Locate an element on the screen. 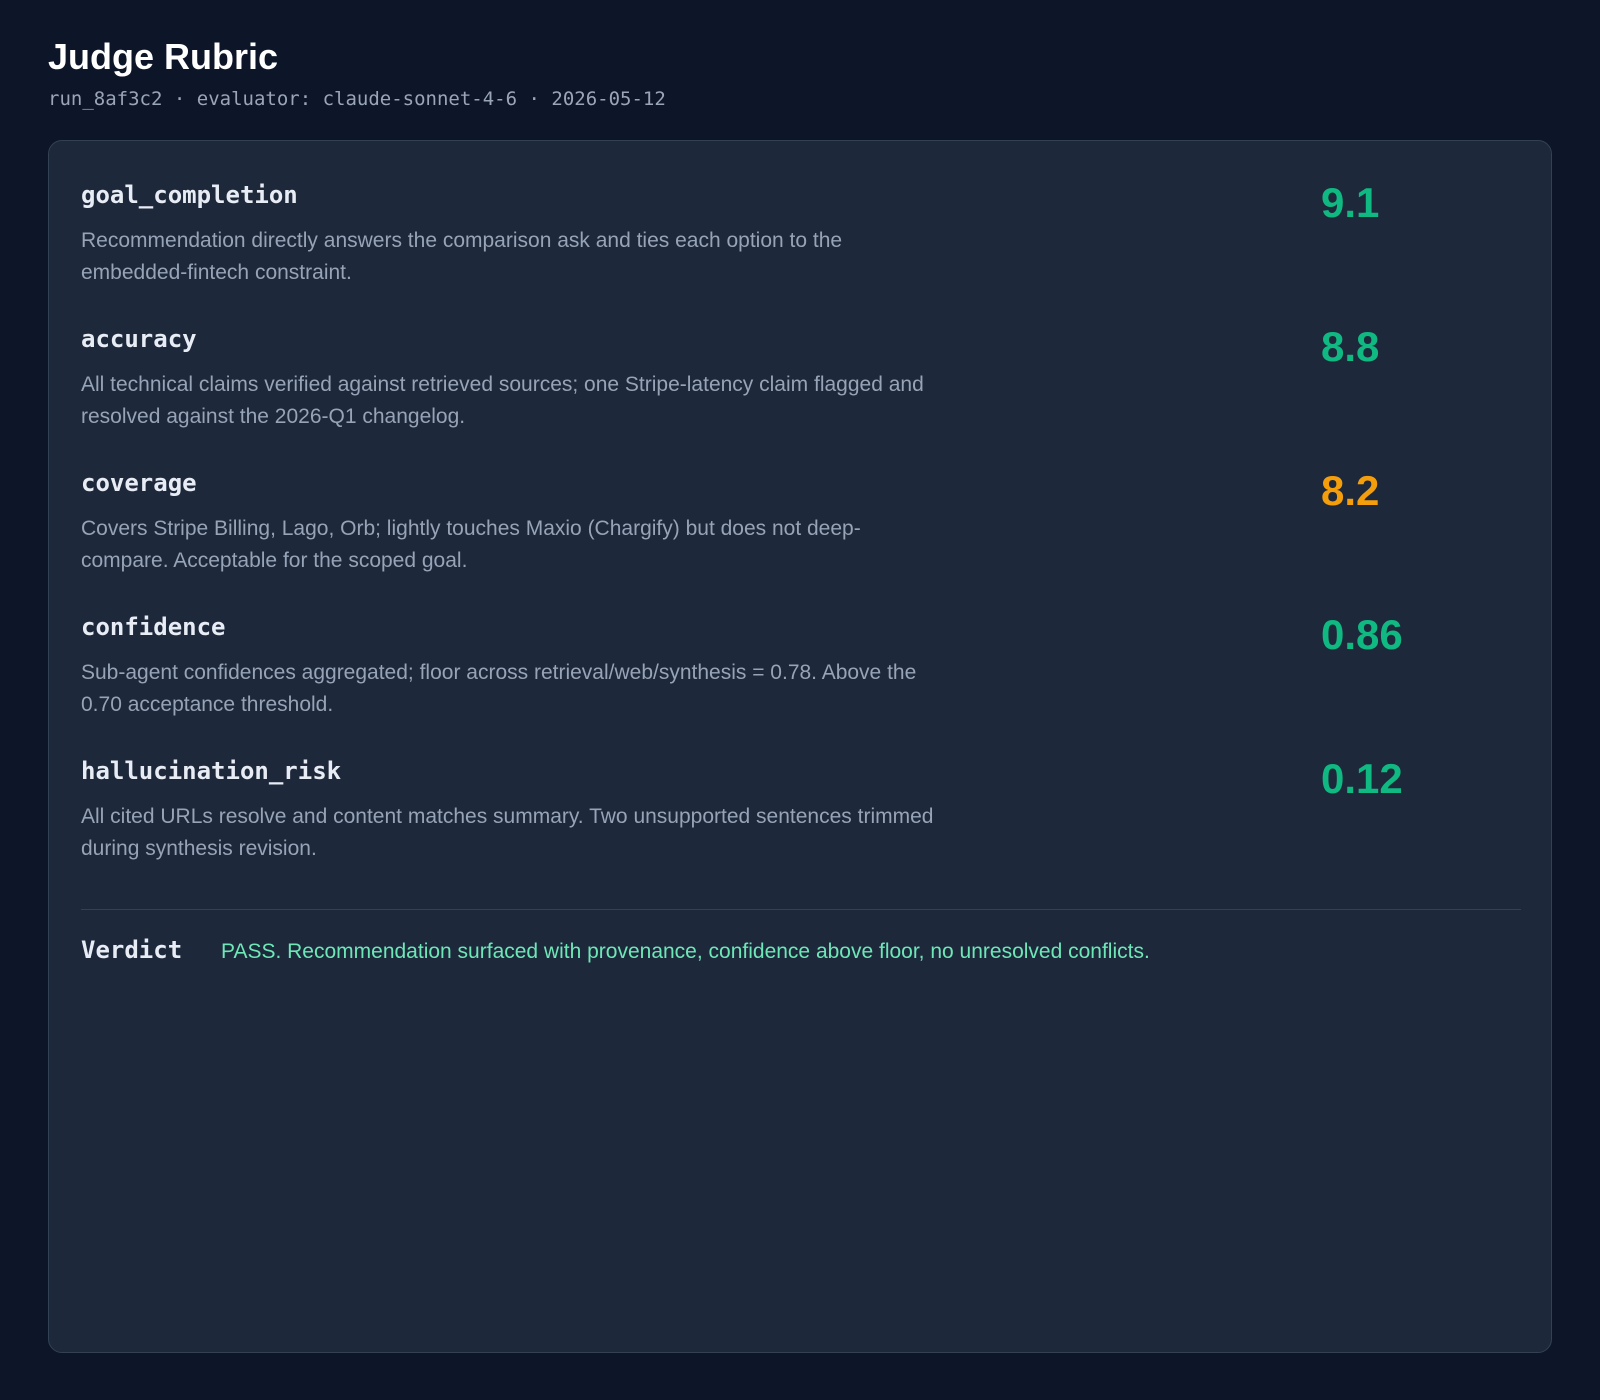  metric-score: 9.1 is located at coordinates (1350, 202).